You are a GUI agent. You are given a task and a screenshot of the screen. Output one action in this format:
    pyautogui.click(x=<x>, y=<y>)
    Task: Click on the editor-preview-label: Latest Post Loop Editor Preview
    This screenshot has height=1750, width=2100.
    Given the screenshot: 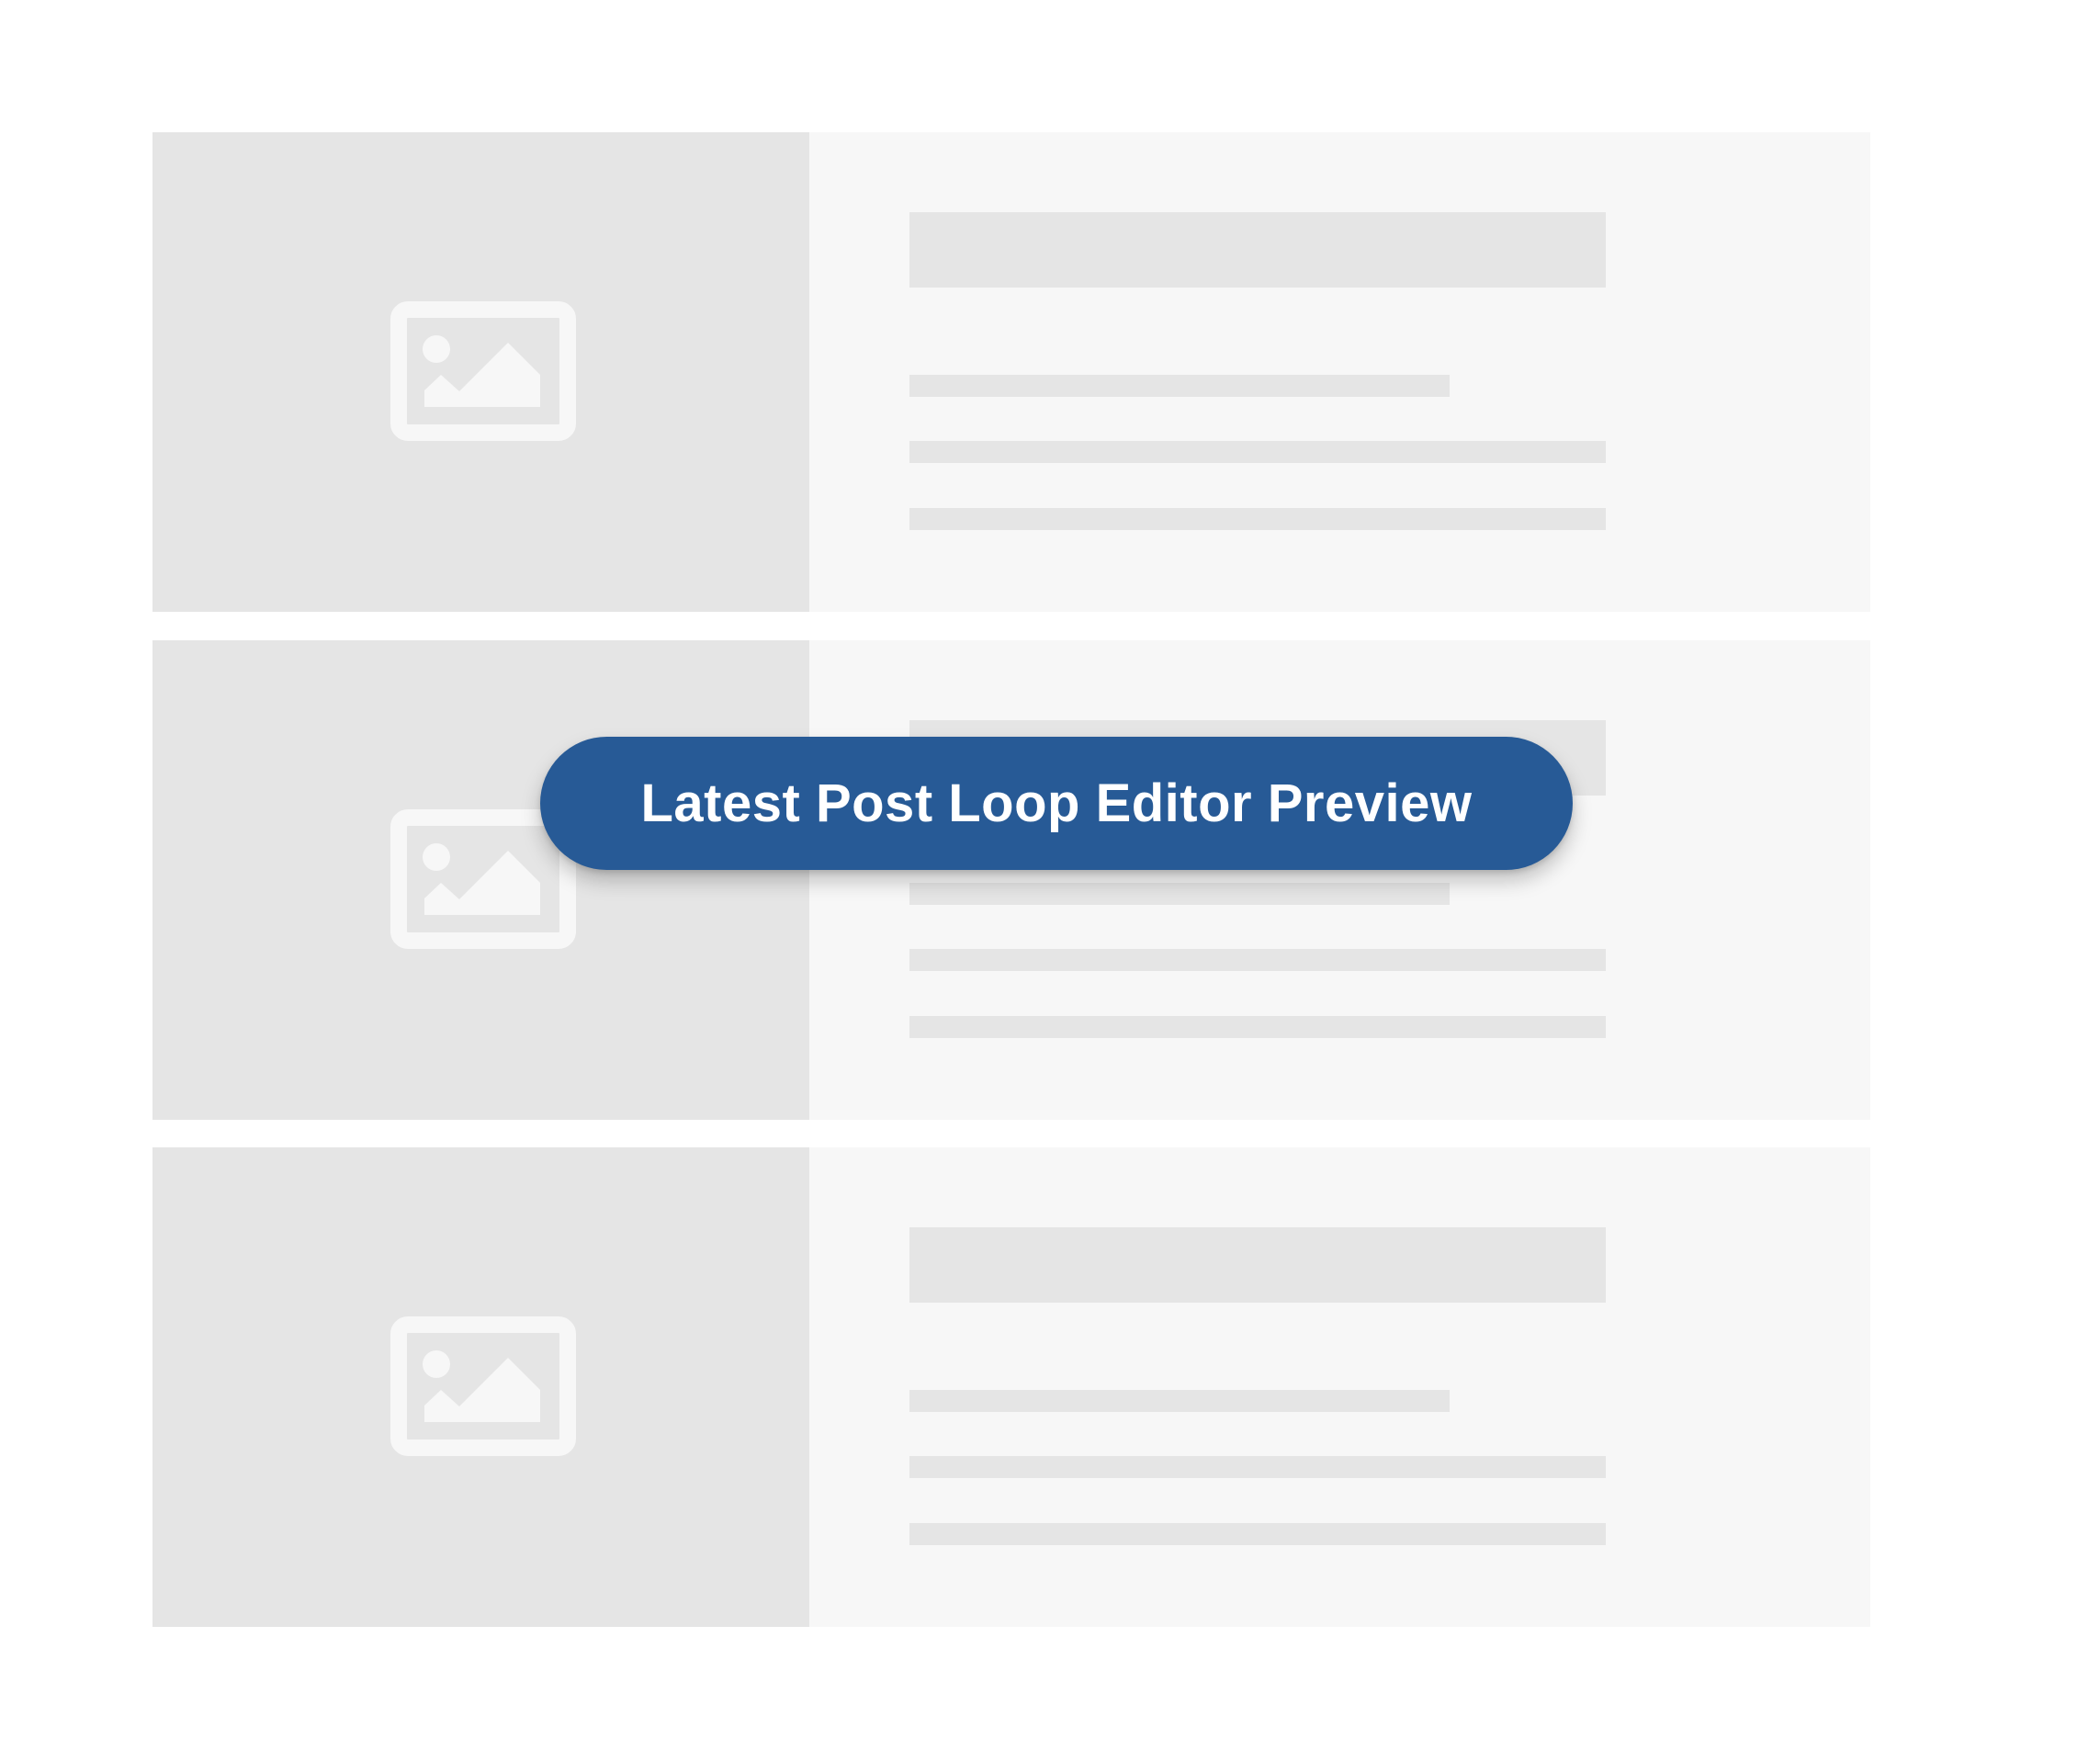 What is the action you would take?
    pyautogui.click(x=1056, y=803)
    